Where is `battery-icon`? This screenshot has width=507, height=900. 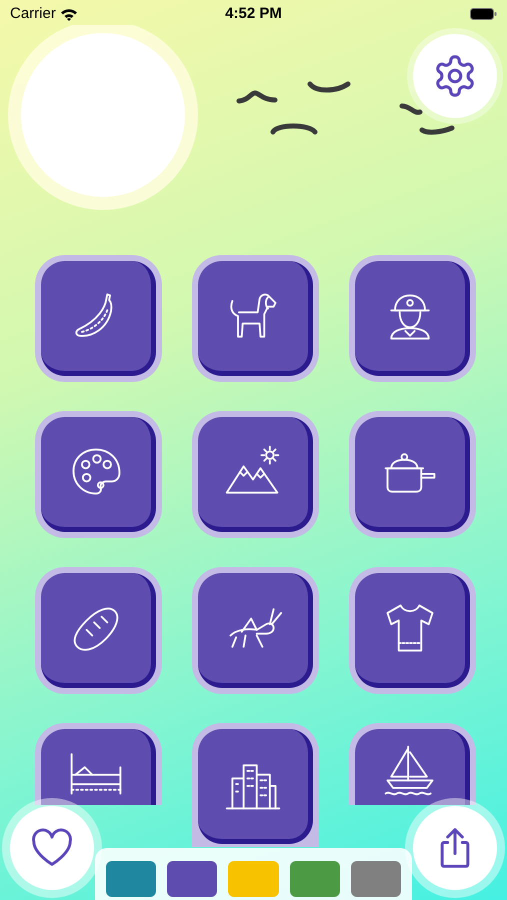
battery-icon is located at coordinates (483, 14).